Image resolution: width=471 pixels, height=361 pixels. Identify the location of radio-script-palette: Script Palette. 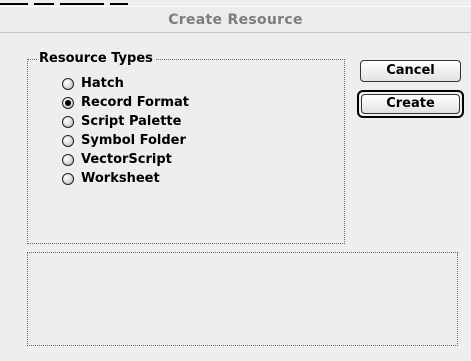
(125, 121).